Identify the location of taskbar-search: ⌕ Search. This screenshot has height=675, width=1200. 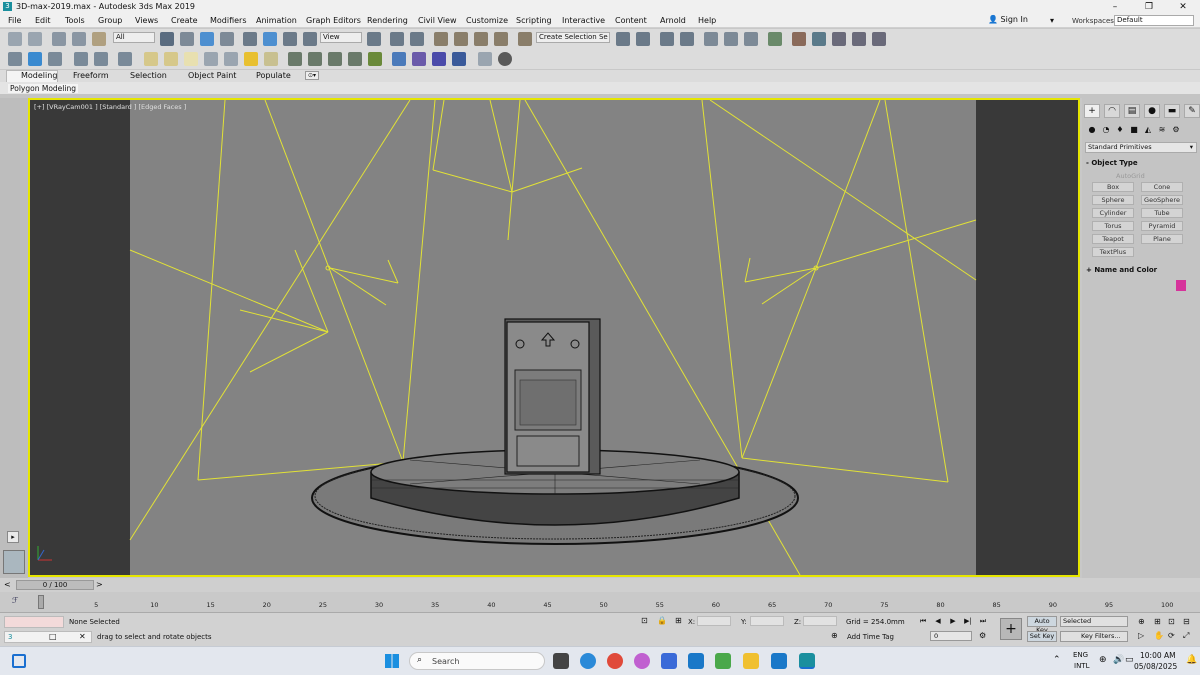
(477, 661).